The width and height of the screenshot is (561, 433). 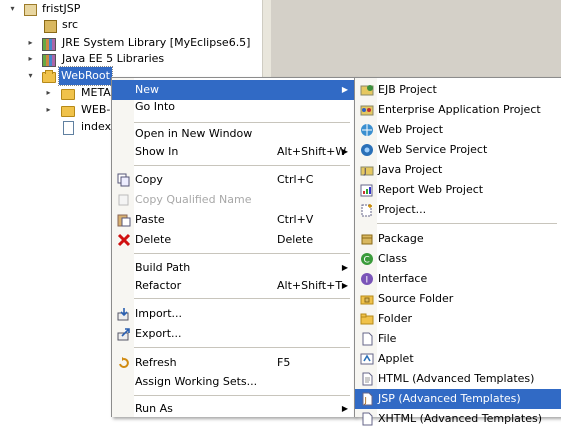 What do you see at coordinates (295, 239) in the screenshot?
I see `menu-item-shortcut: Delete` at bounding box center [295, 239].